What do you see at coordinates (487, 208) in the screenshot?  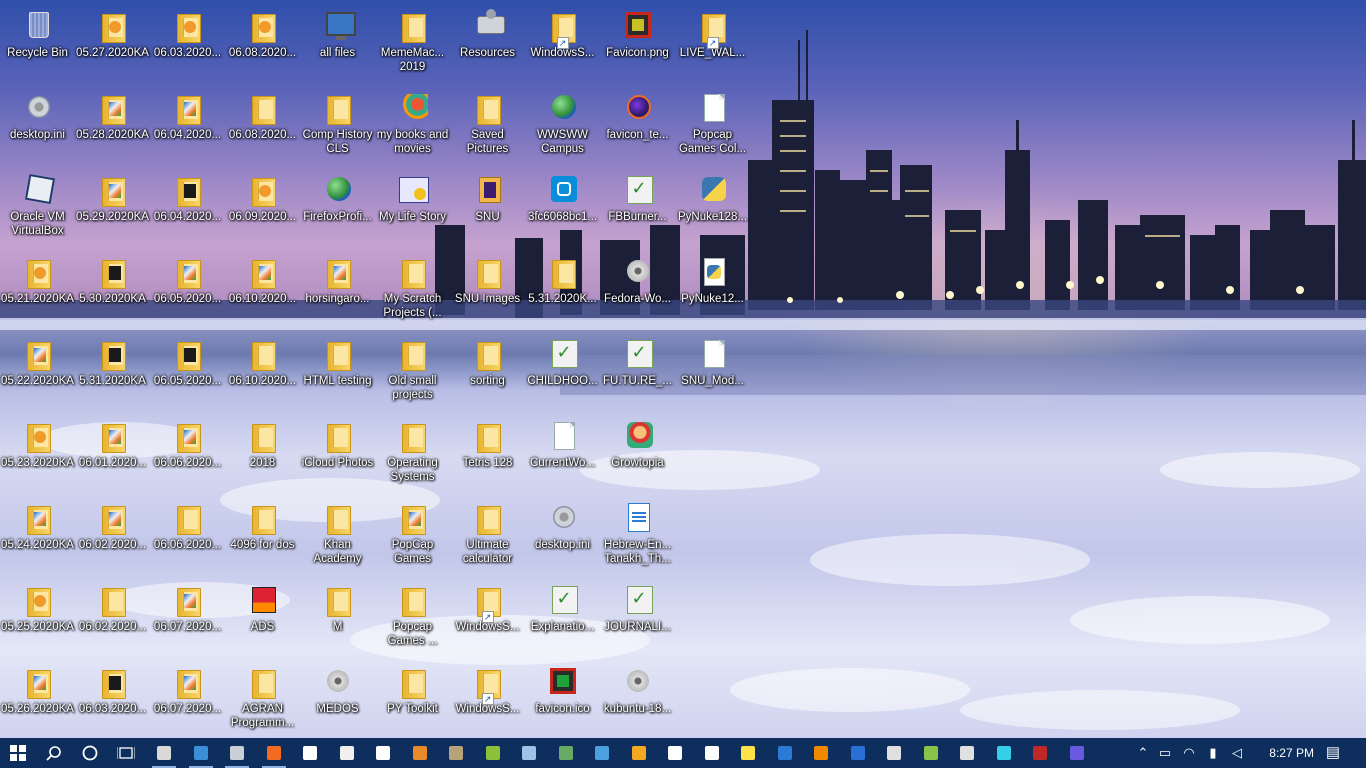 I see `desktop-icon: SNU` at bounding box center [487, 208].